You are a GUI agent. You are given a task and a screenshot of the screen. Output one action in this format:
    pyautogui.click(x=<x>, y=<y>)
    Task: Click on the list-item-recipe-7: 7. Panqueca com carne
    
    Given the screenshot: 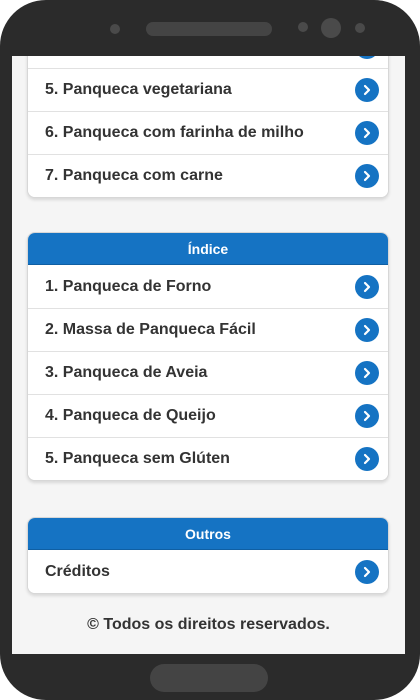 What is the action you would take?
    pyautogui.click(x=208, y=175)
    